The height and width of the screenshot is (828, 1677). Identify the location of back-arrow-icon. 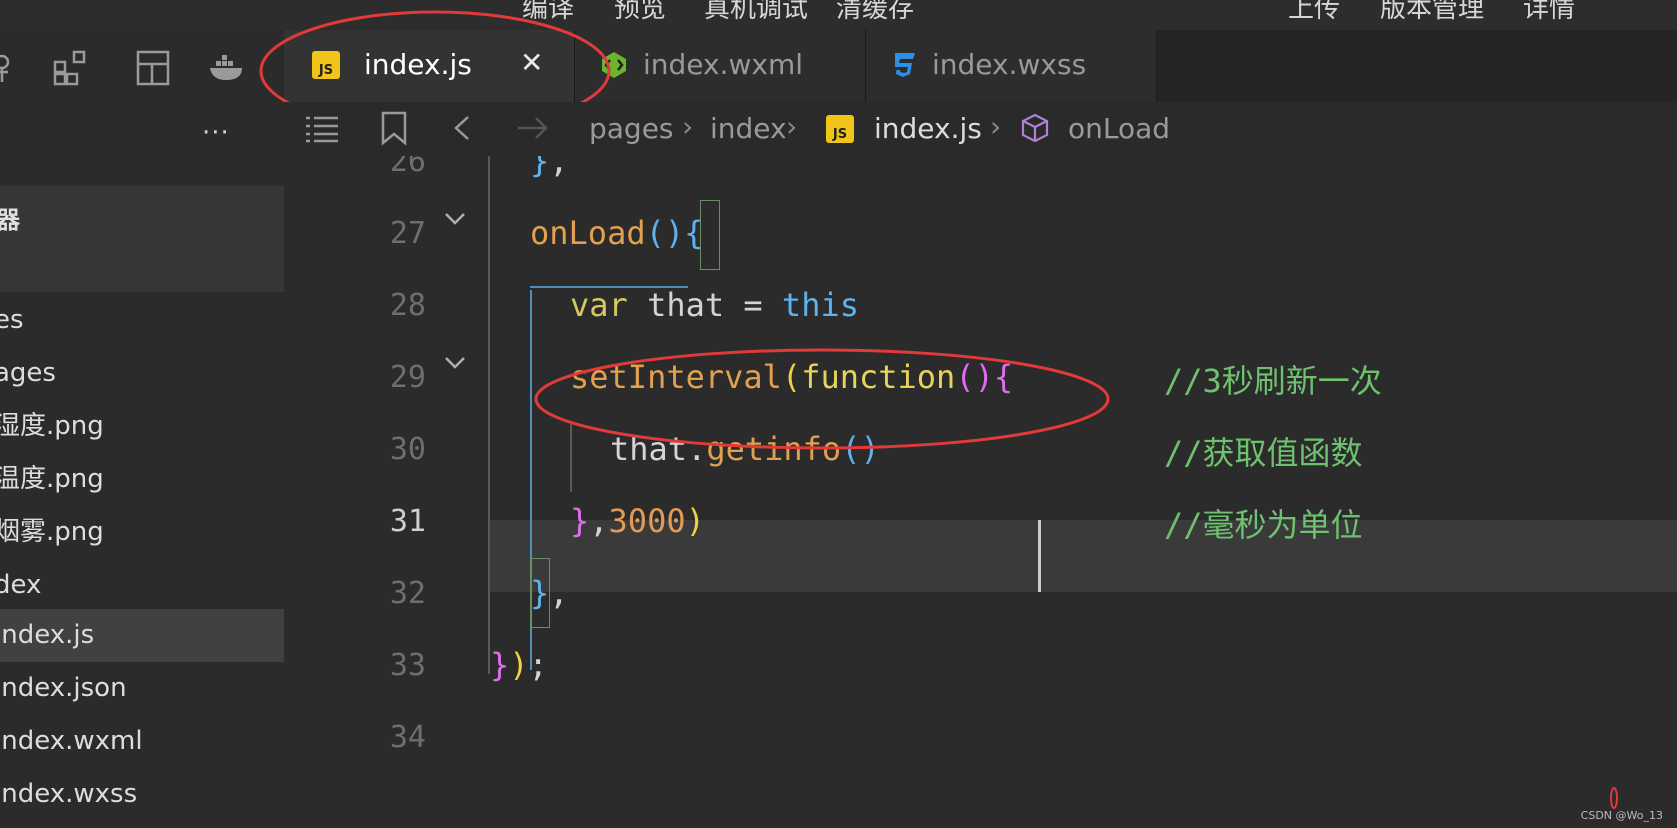
(462, 128).